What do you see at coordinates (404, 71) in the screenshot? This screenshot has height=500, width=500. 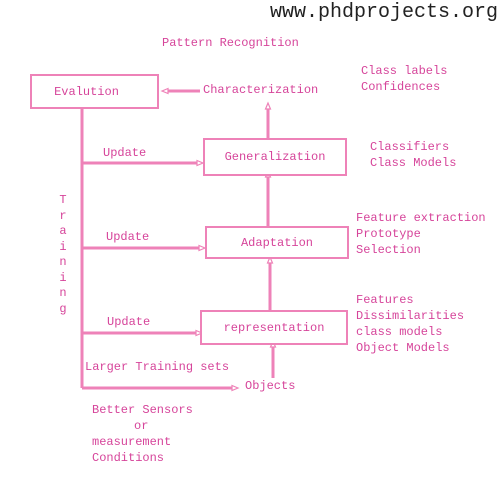 I see `note-line: Class labels` at bounding box center [404, 71].